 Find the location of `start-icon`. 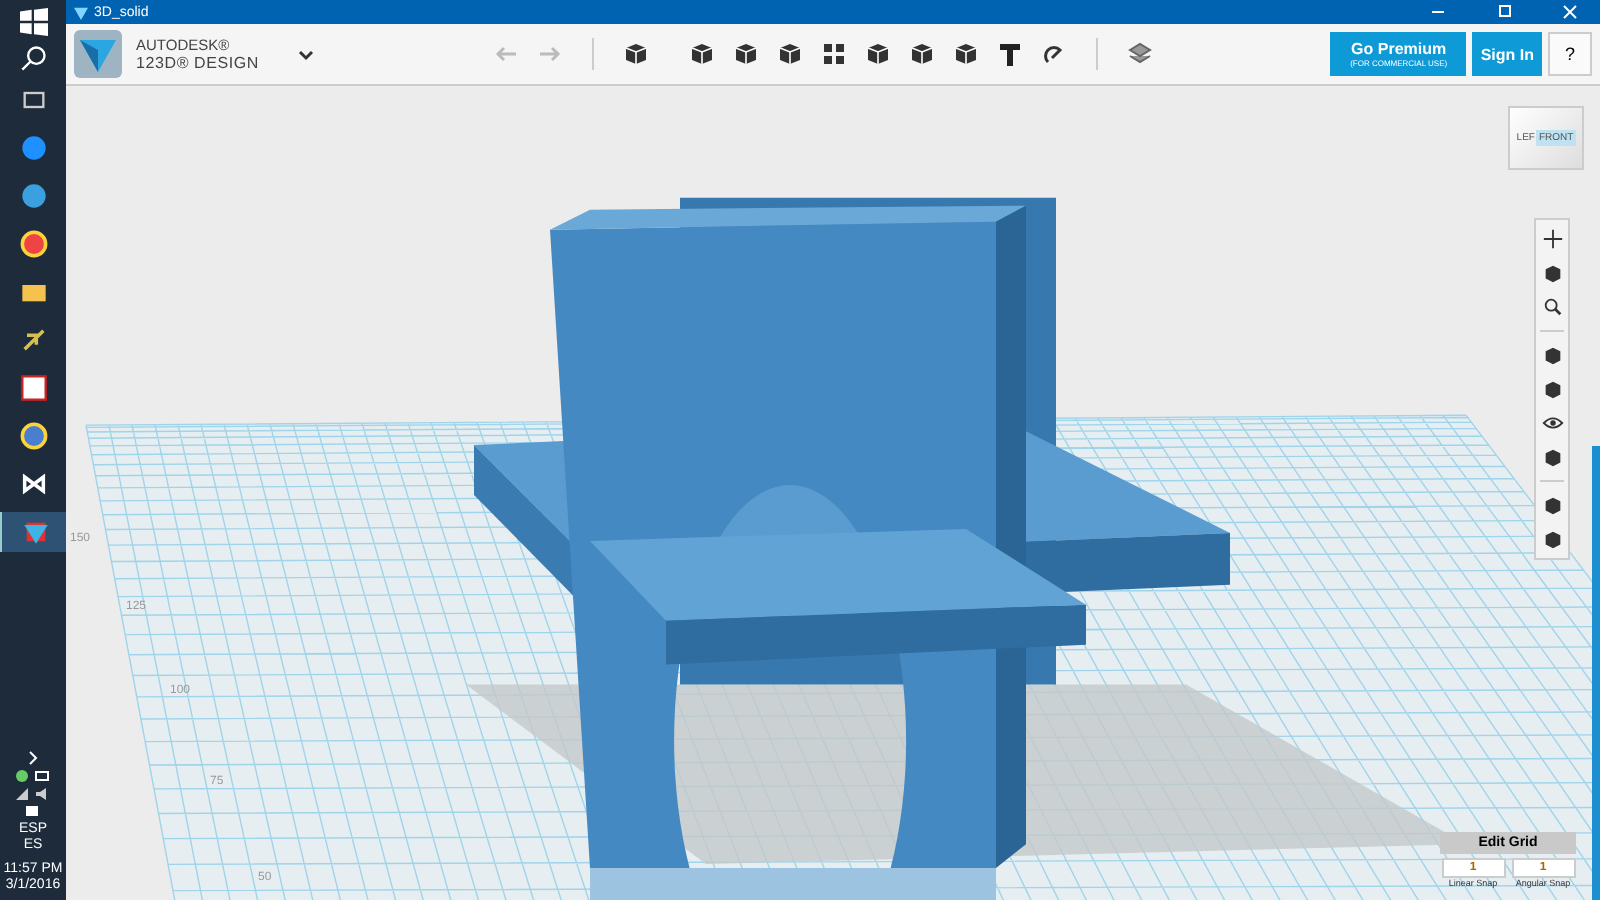

start-icon is located at coordinates (33, 22).